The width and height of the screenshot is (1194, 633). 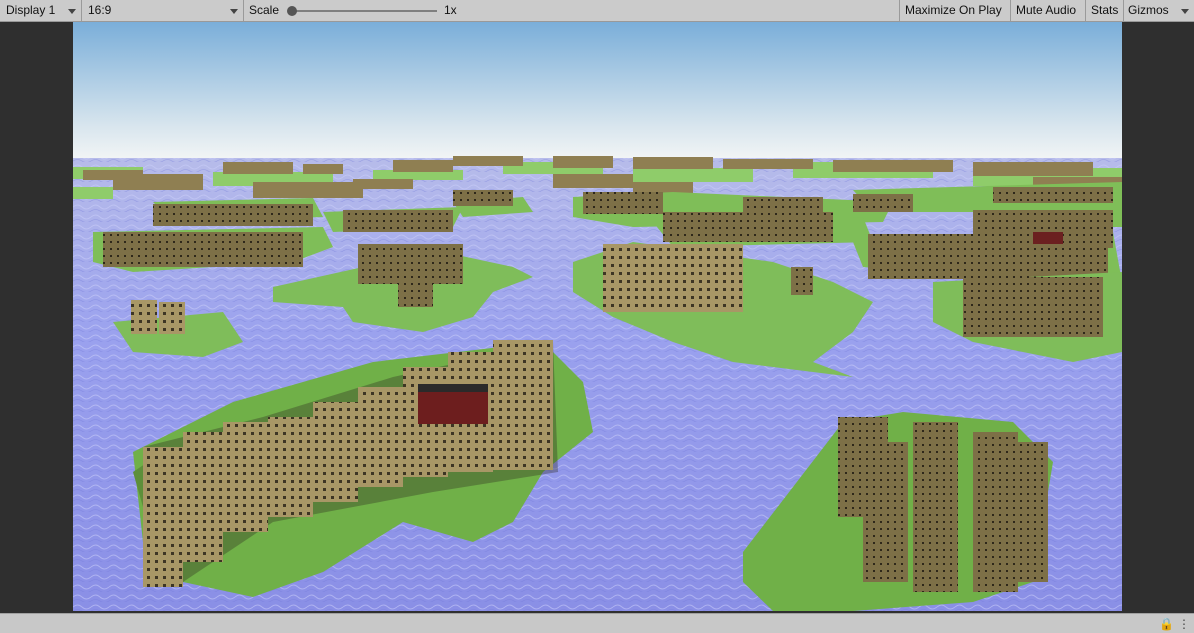 I want to click on aspect-dropdown: 16:9, so click(x=163, y=10).